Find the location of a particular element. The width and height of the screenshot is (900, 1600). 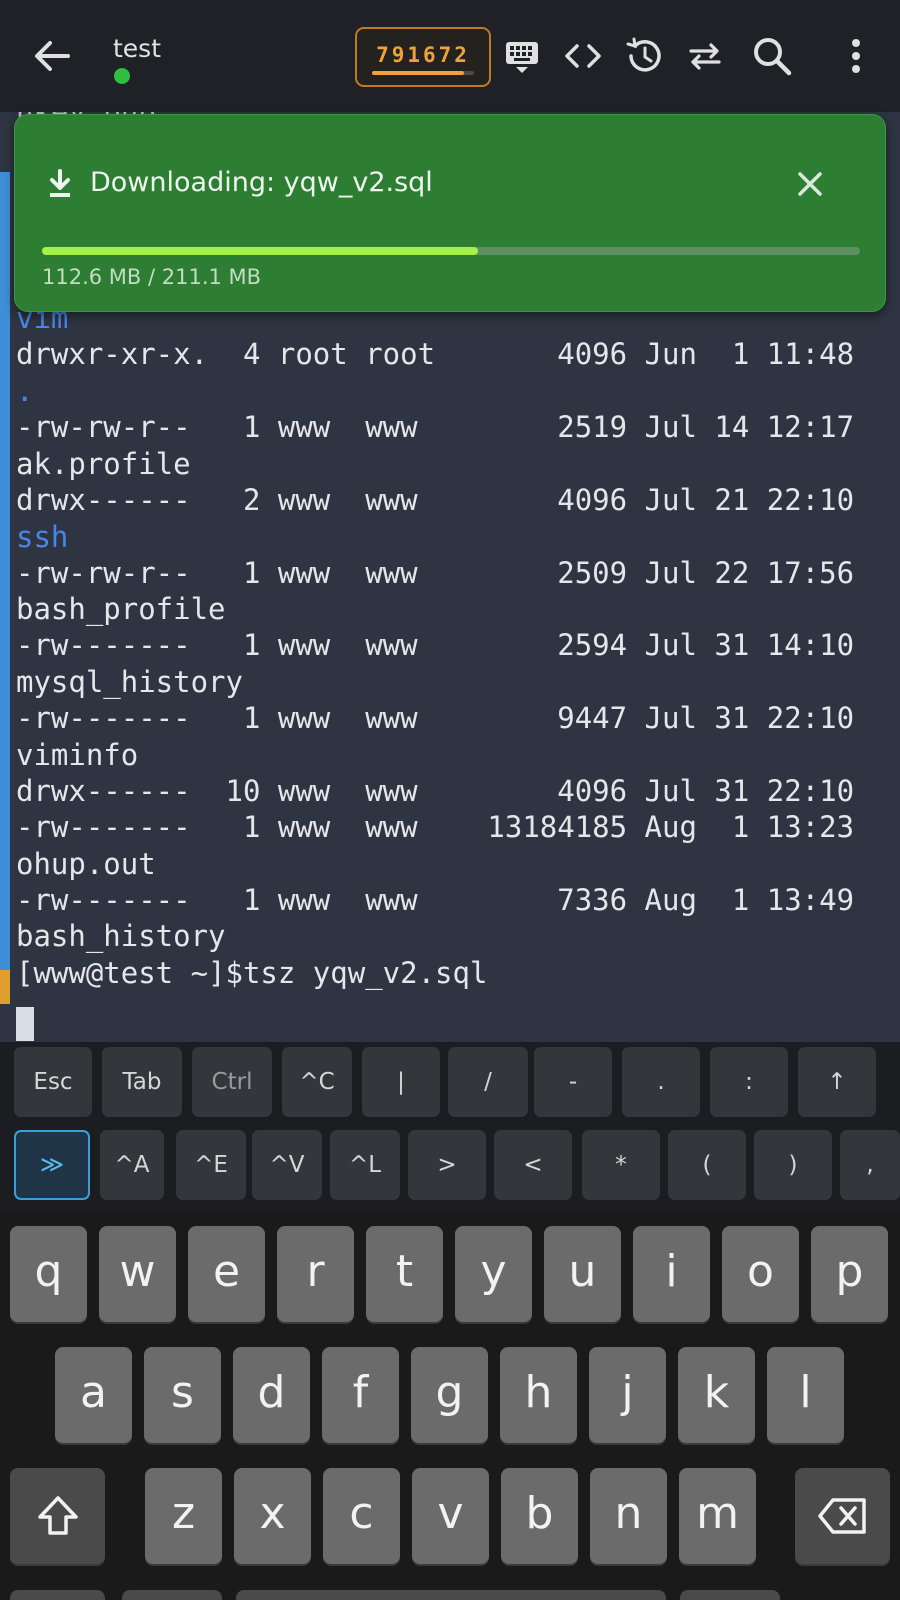

key-y: y is located at coordinates (493, 1274).